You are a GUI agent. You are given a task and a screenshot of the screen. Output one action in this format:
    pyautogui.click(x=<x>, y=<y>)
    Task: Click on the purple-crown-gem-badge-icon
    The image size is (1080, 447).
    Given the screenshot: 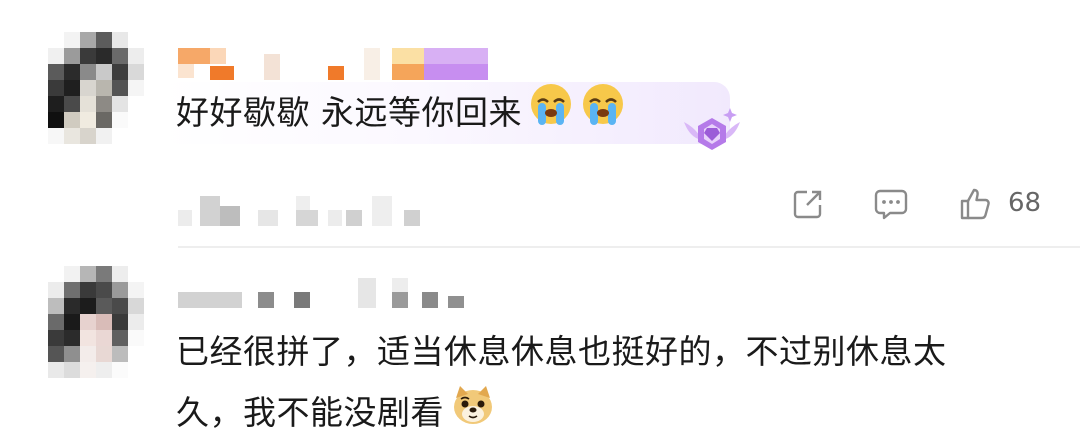 What is the action you would take?
    pyautogui.click(x=712, y=130)
    